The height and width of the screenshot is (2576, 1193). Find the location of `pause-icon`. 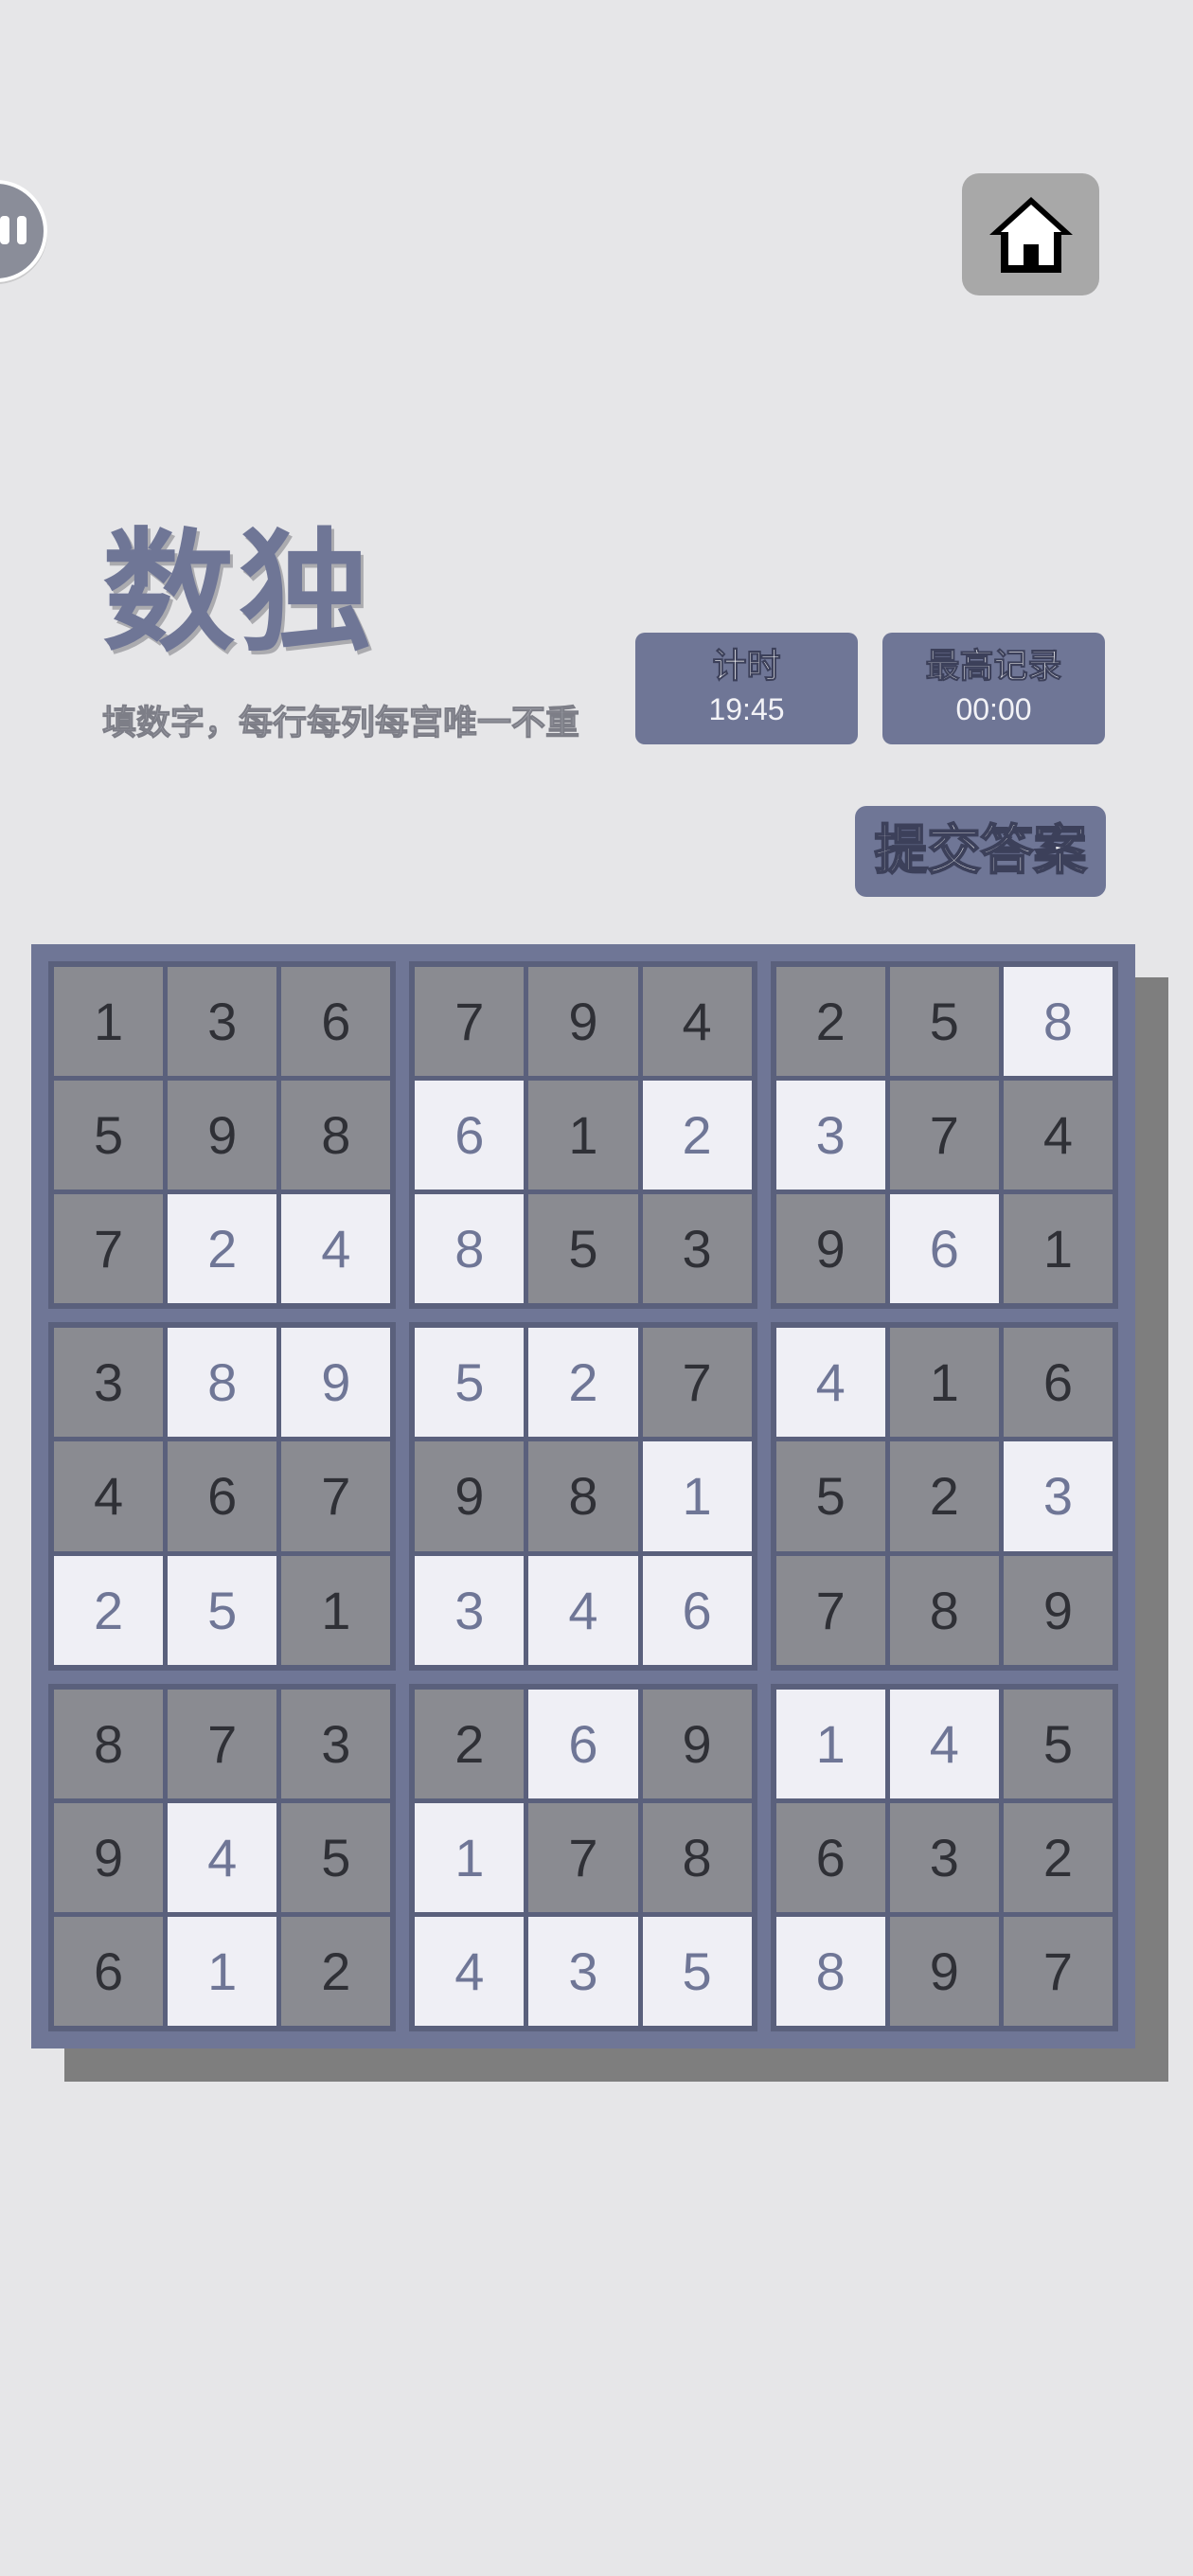

pause-icon is located at coordinates (13, 230).